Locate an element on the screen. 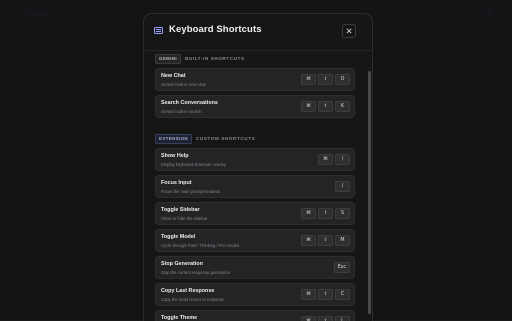  shortcut-description: Stop the current response generation is located at coordinates (196, 272).